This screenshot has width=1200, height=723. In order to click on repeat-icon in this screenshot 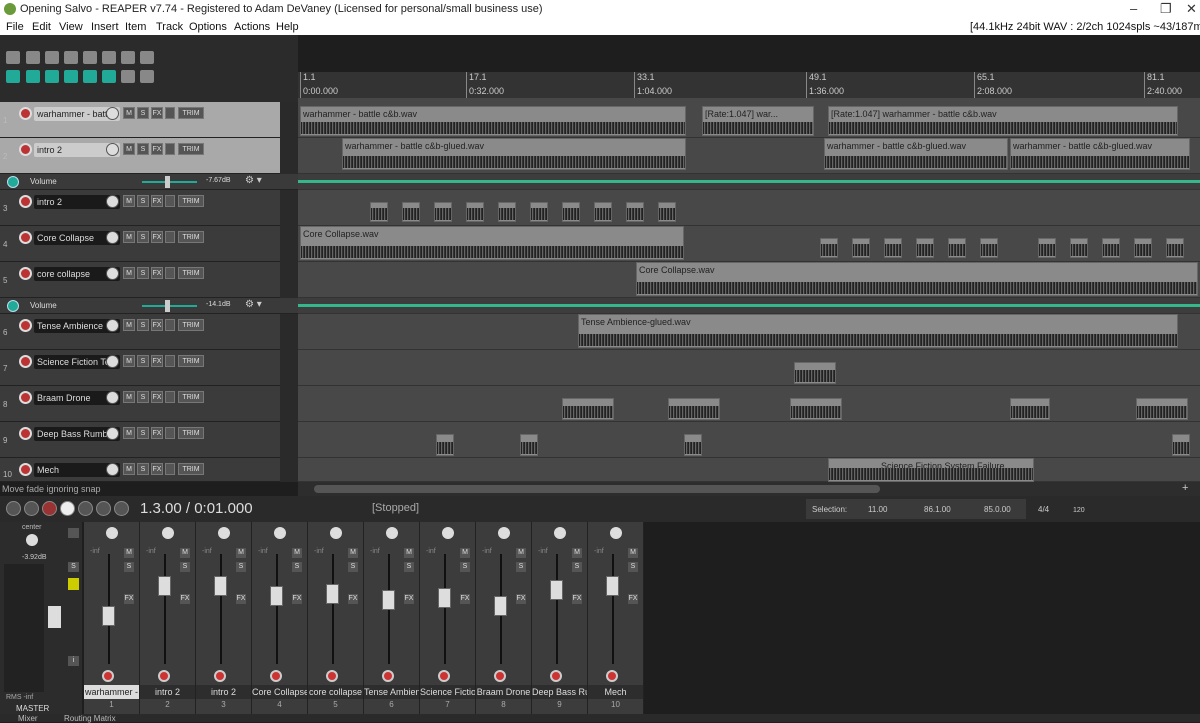, I will do `click(85, 508)`.